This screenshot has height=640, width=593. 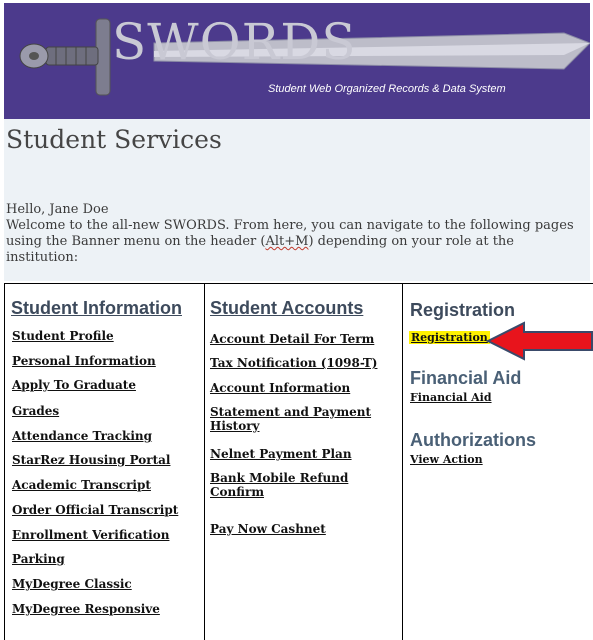 I want to click on financial-aid-heading: Financial Aid, so click(x=466, y=378).